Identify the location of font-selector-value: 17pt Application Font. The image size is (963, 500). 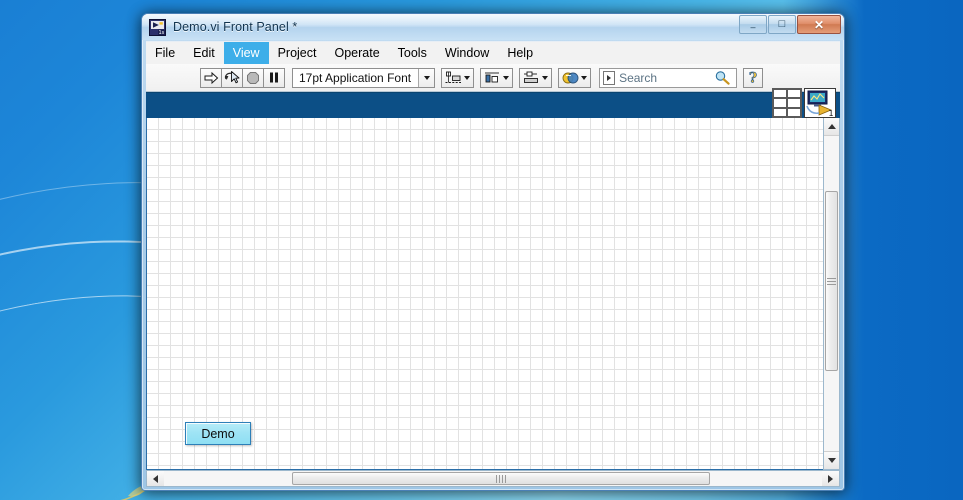
(355, 77).